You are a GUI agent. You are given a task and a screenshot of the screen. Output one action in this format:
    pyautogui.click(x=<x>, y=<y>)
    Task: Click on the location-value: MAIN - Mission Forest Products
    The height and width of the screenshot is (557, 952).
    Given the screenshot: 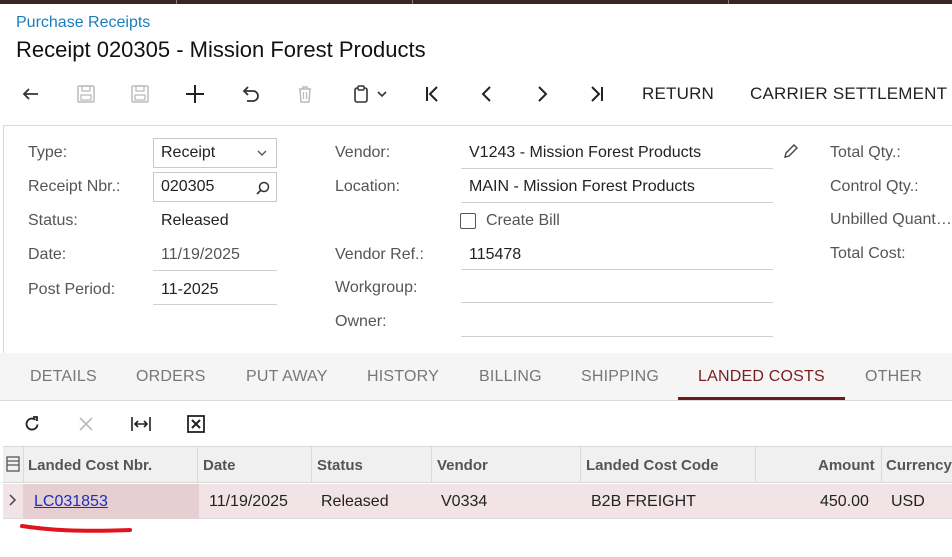 What is the action you would take?
    pyautogui.click(x=582, y=187)
    